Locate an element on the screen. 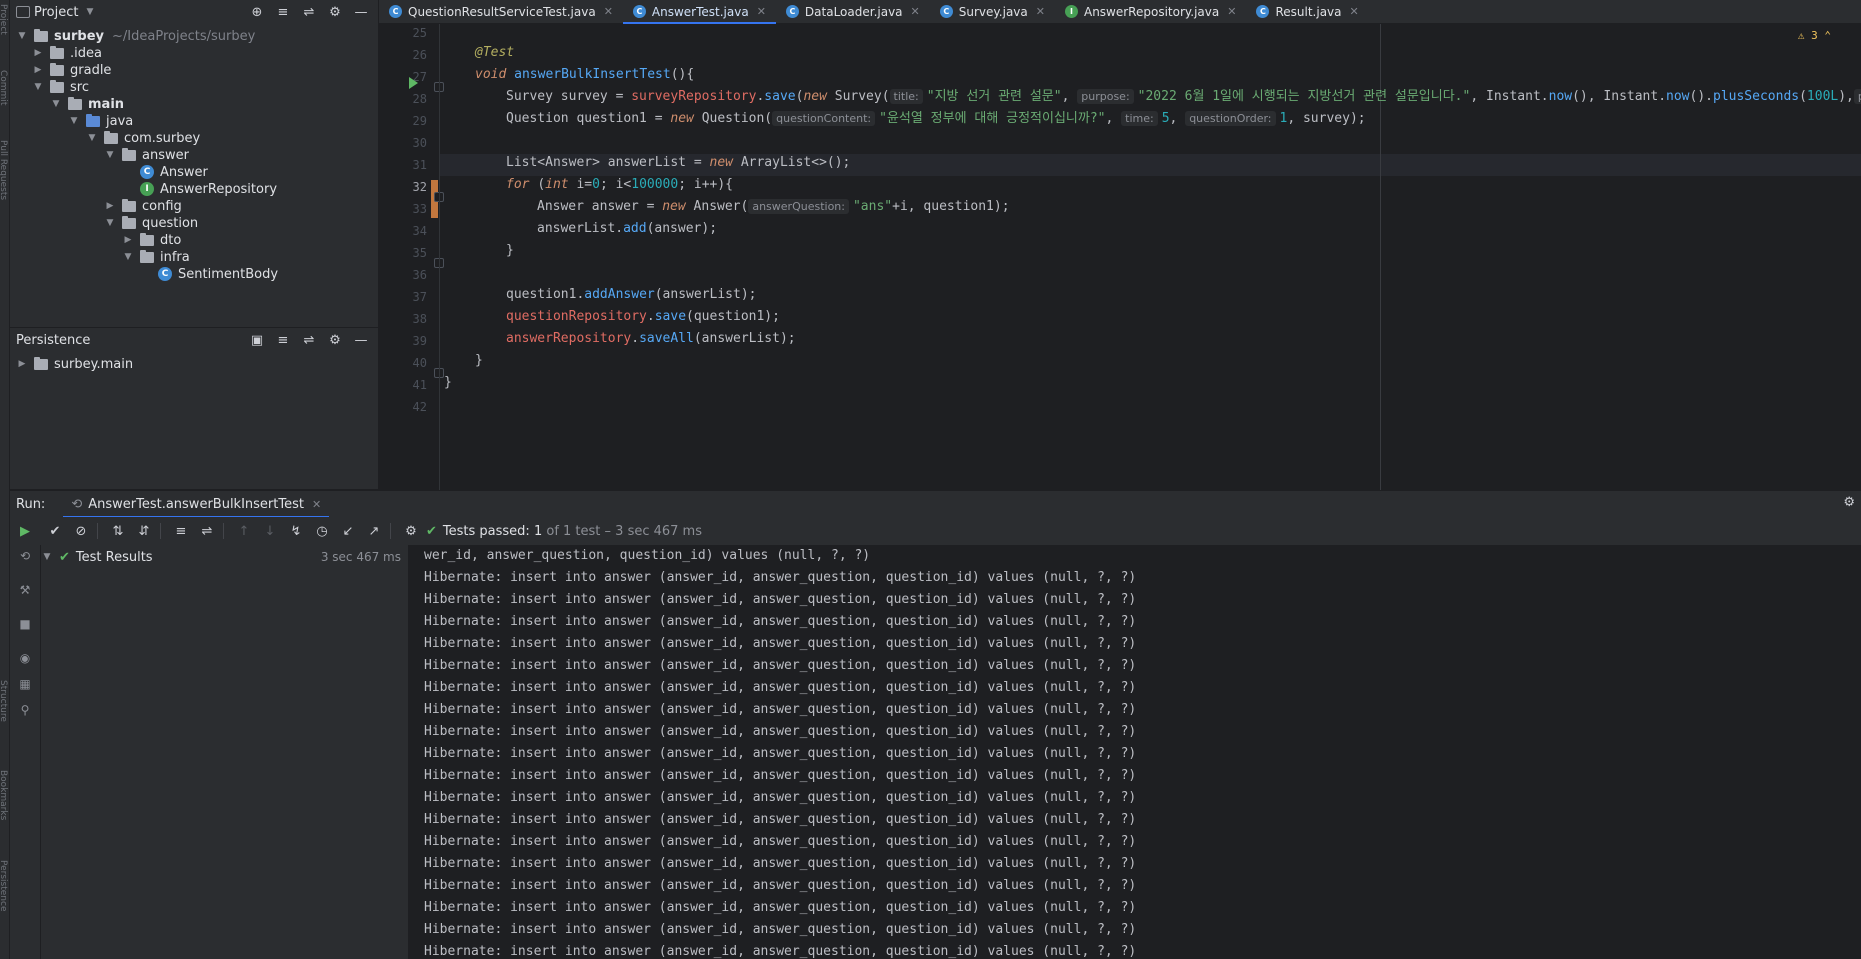 The width and height of the screenshot is (1861, 959). tab-survey: C Survey.java ✕ is located at coordinates (992, 11).